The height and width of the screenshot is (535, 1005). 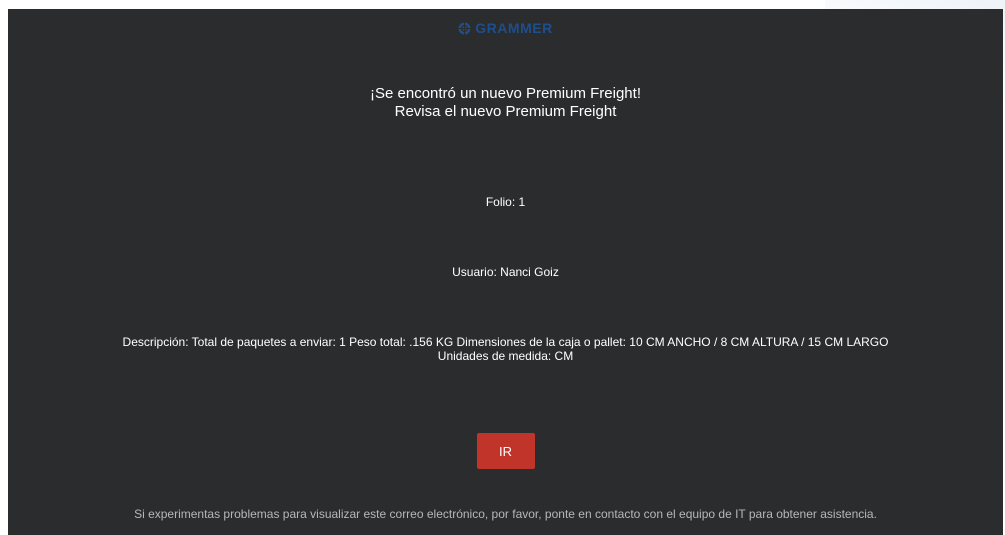 I want to click on brand-name: GRAMMER, so click(x=514, y=28).